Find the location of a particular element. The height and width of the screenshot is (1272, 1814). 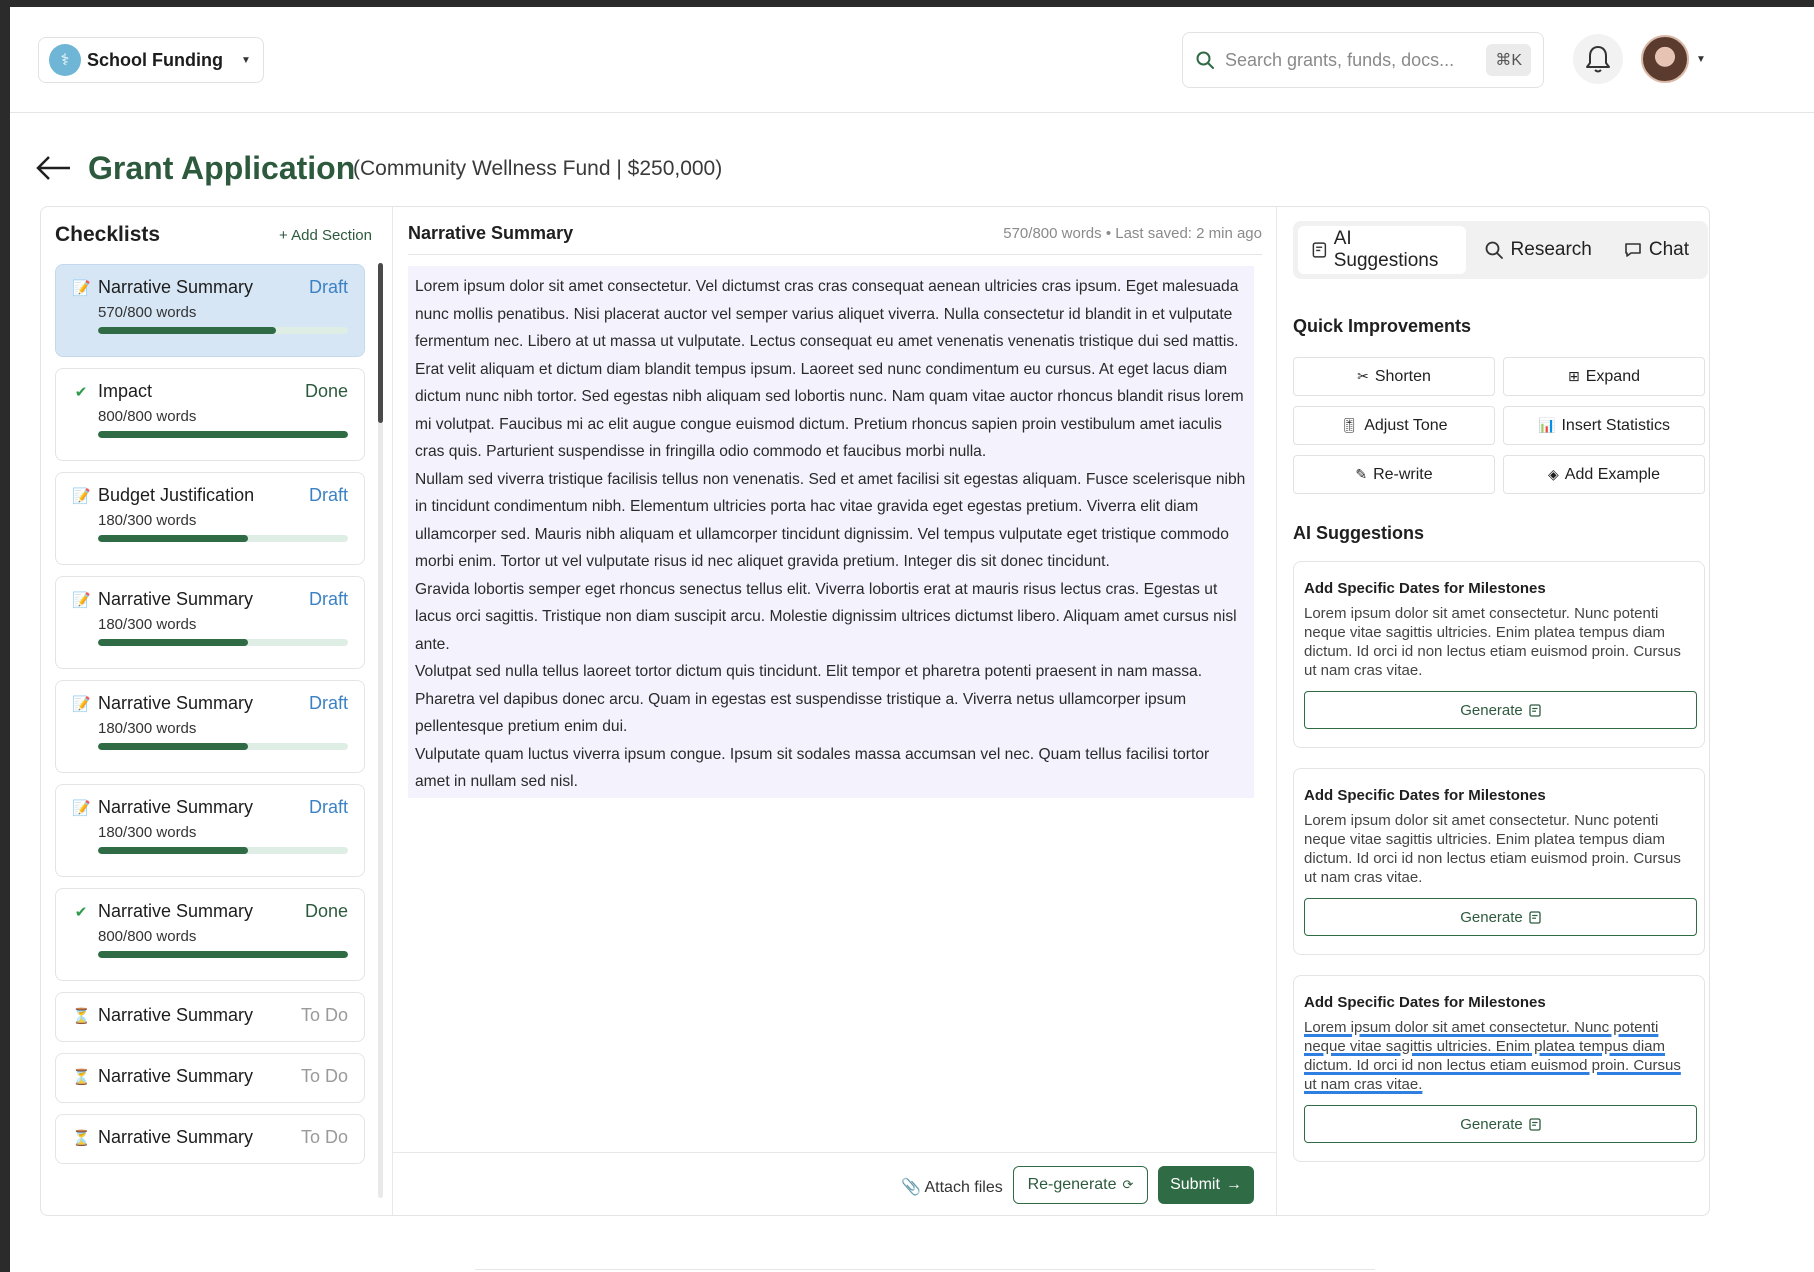

checklist-item: ✔ Impact Done 800/800 words is located at coordinates (210, 414).